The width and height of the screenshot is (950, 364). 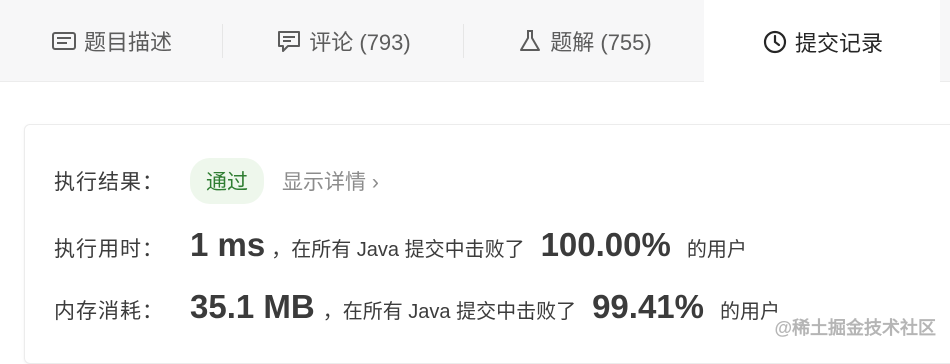 I want to click on tab-solutions: 题解 (755), so click(x=584, y=41).